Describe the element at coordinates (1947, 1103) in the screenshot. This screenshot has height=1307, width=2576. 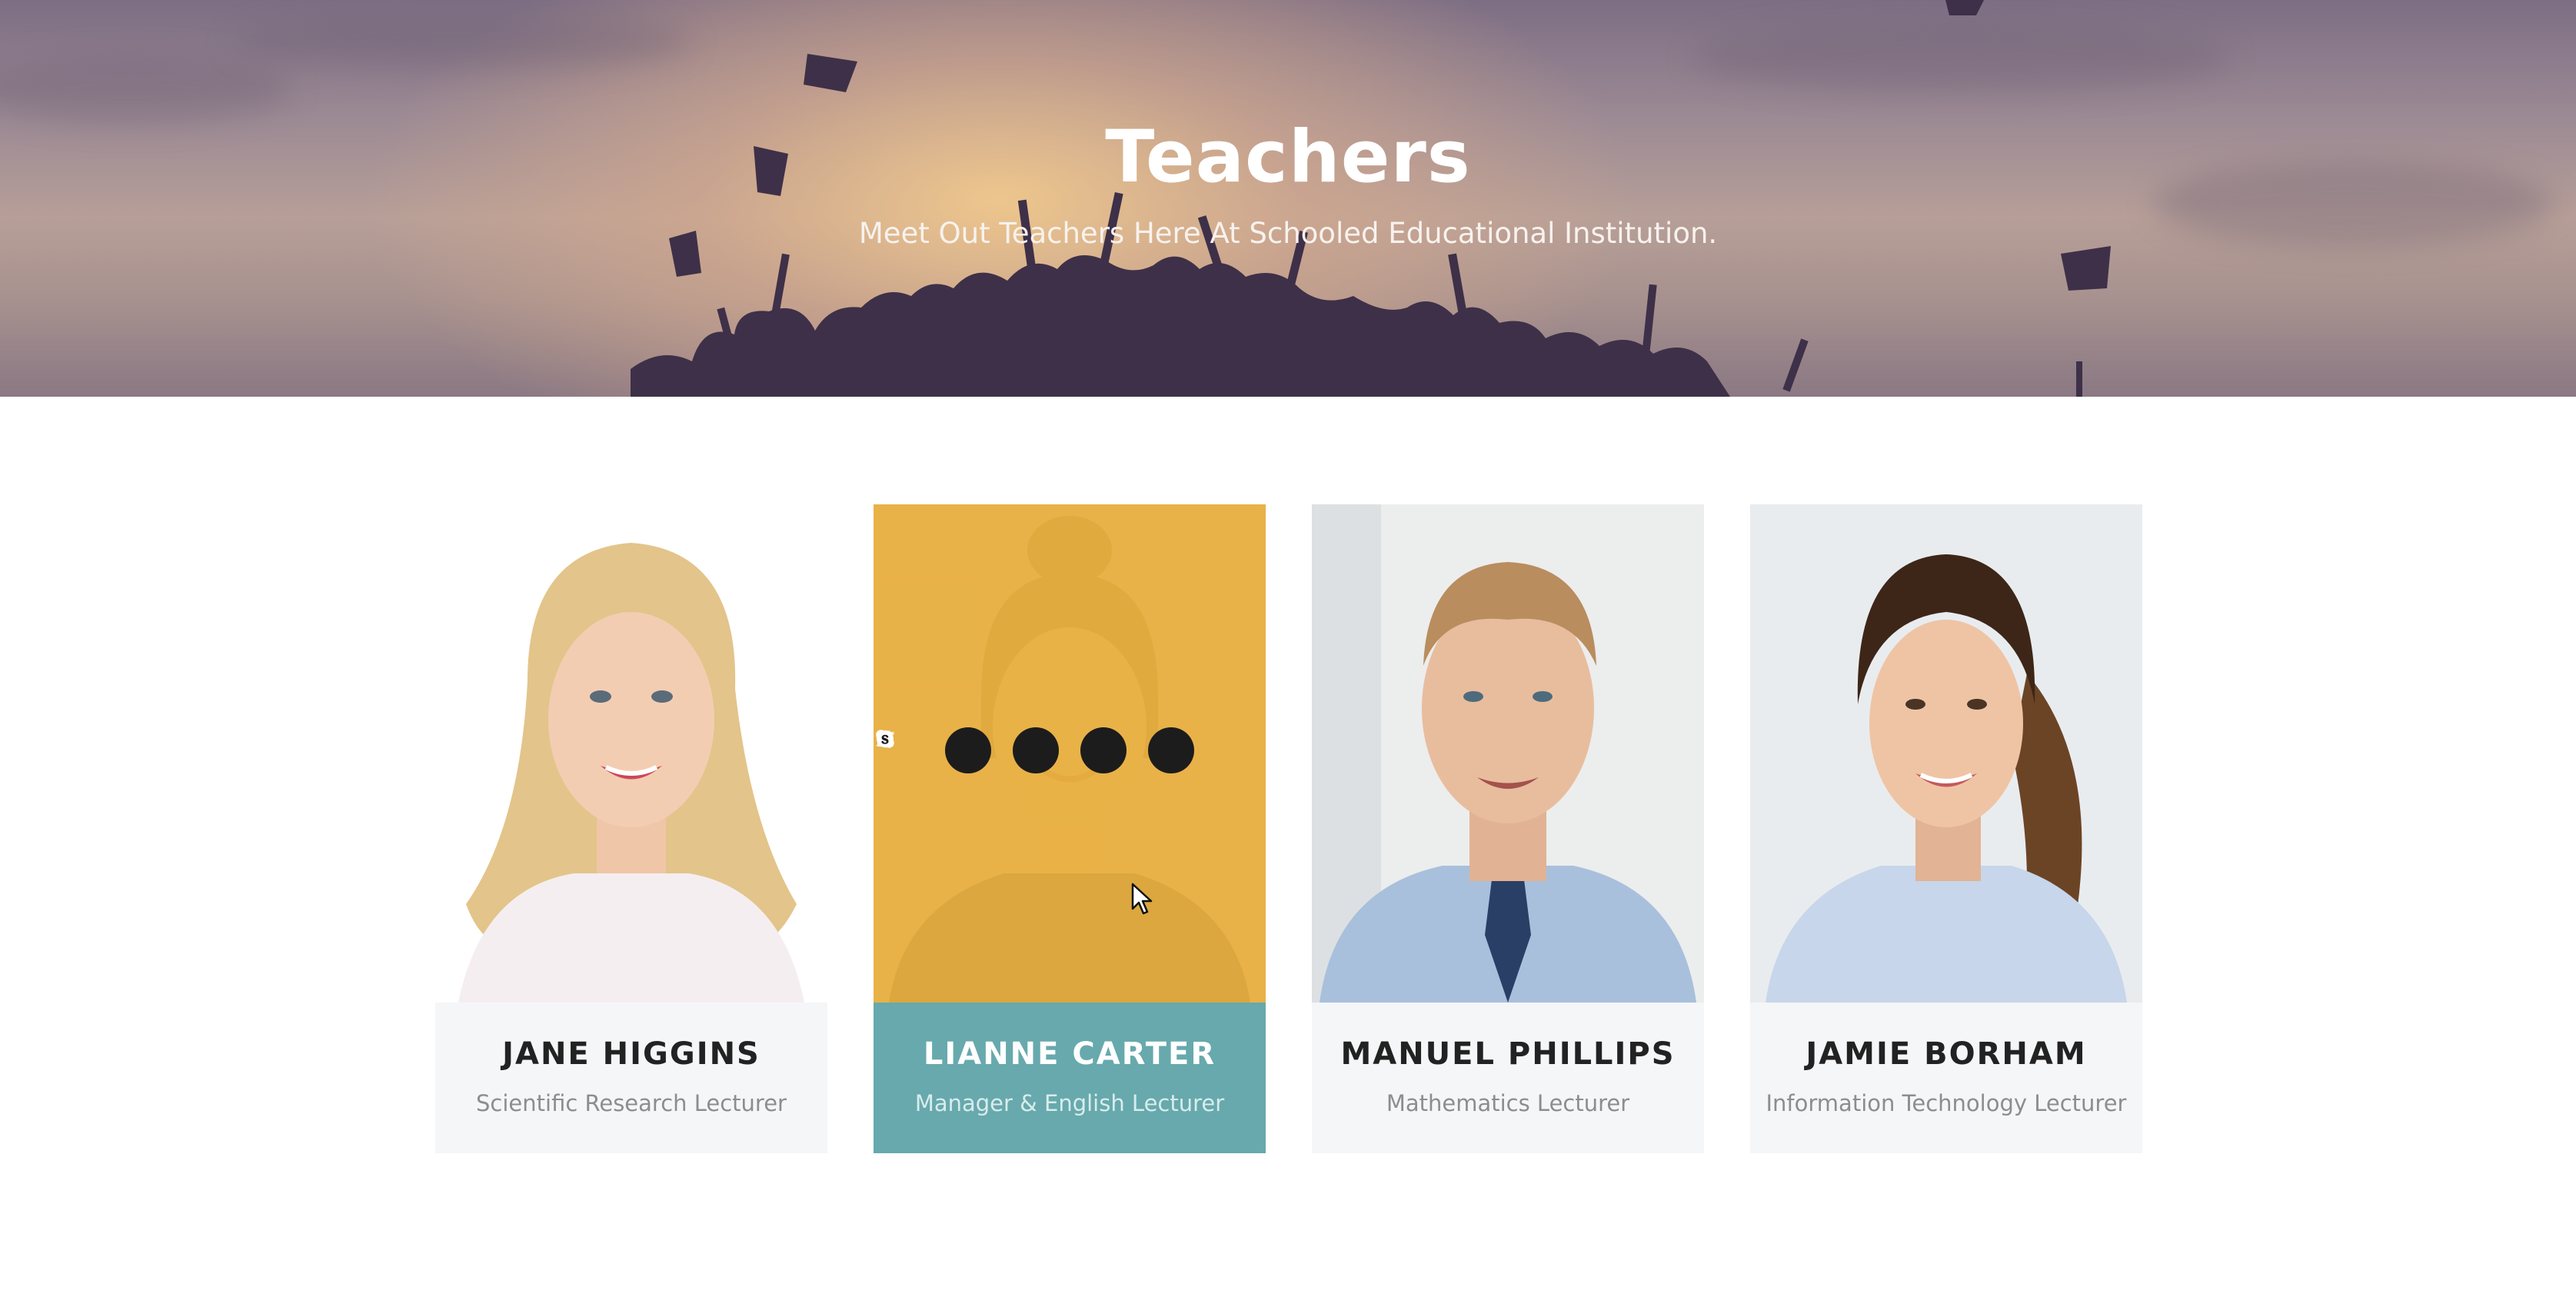
I see `teacher-role: Information Technology Lecturer` at that location.